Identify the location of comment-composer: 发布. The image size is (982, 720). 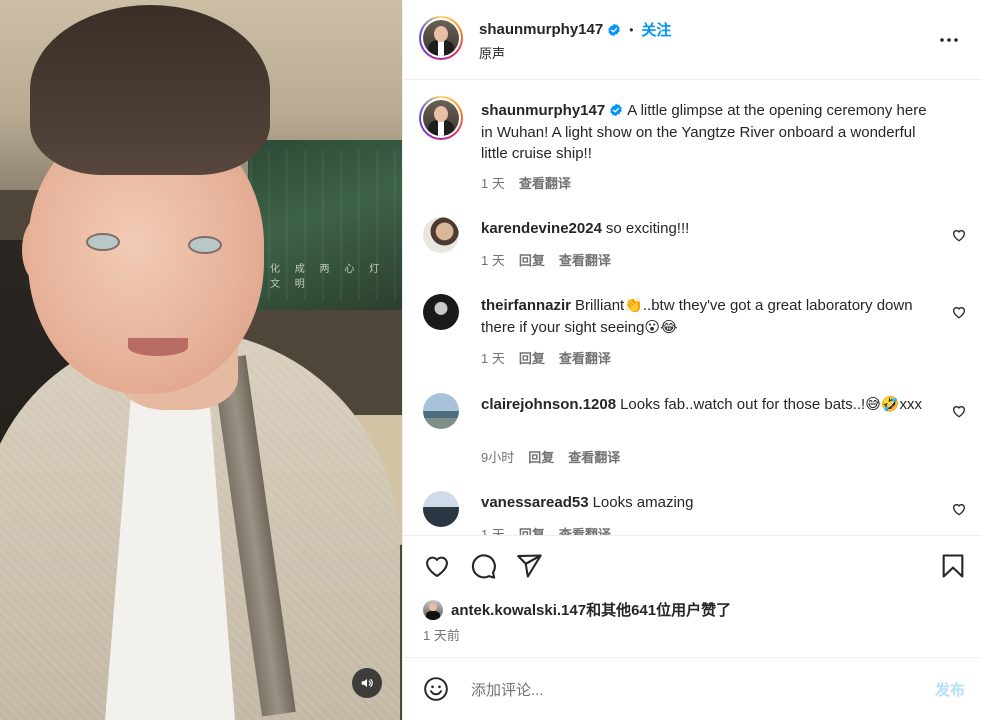
(692, 688).